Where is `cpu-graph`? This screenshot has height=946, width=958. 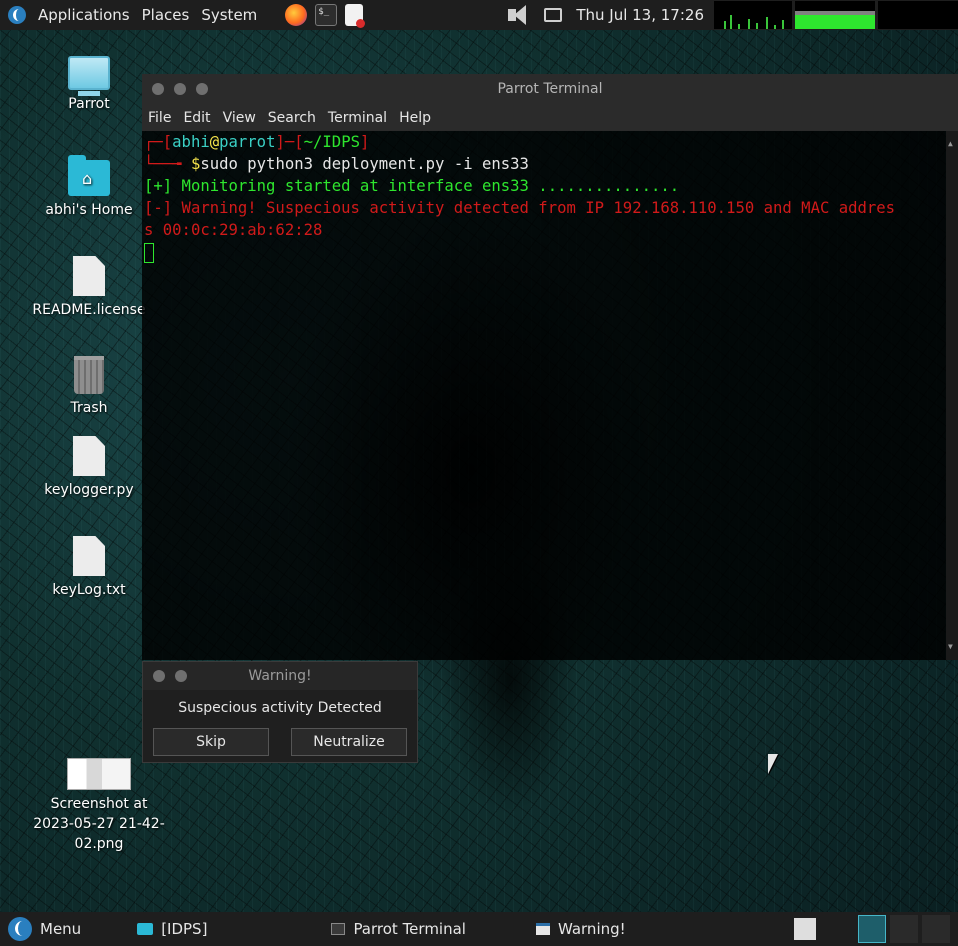
cpu-graph is located at coordinates (753, 15).